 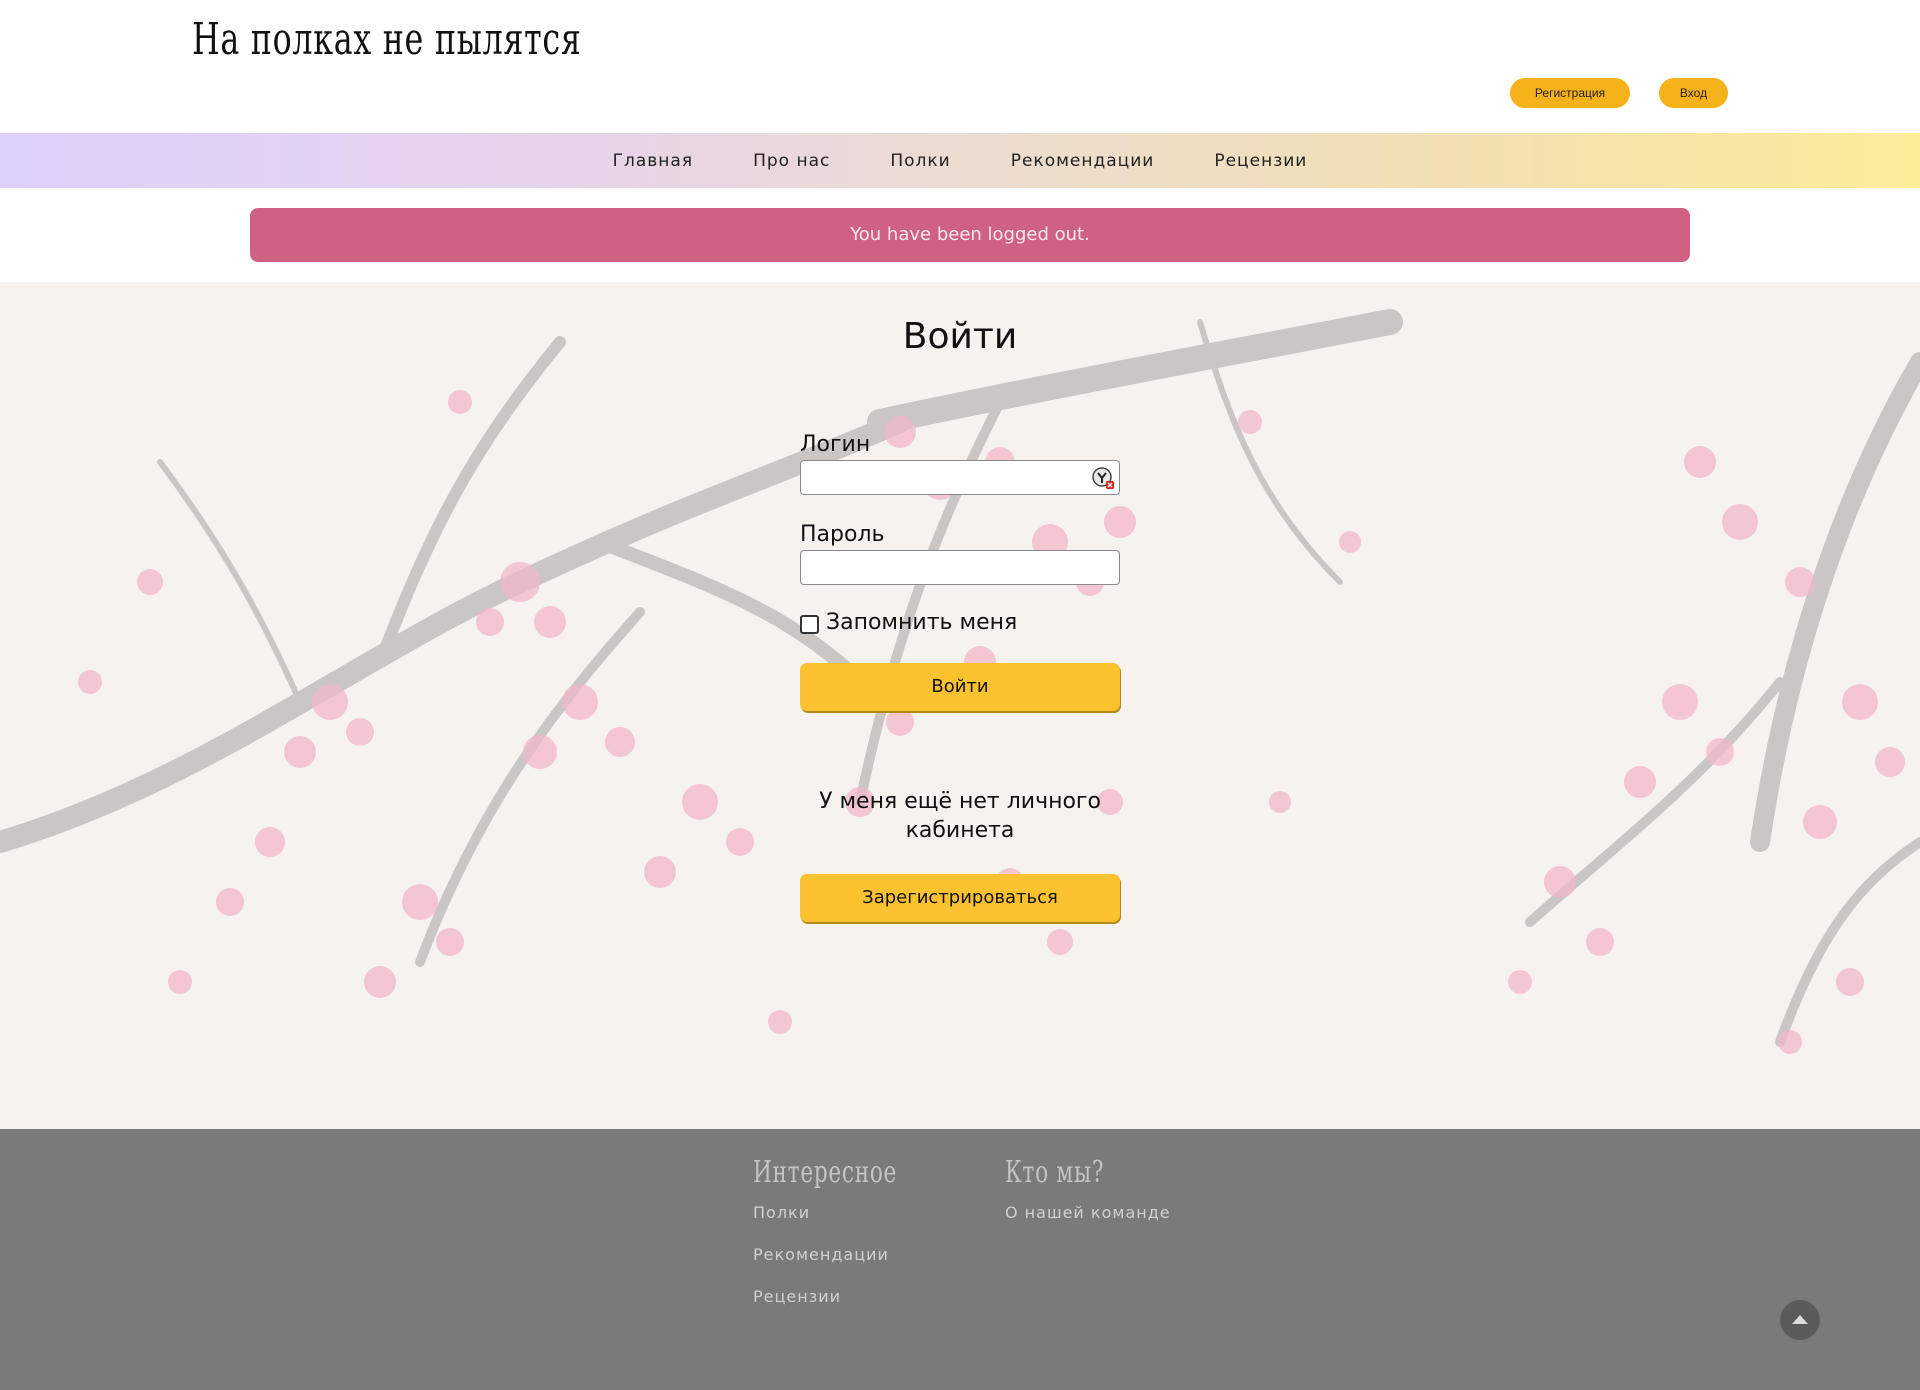 What do you see at coordinates (960, 477) in the screenshot?
I see `login-input` at bounding box center [960, 477].